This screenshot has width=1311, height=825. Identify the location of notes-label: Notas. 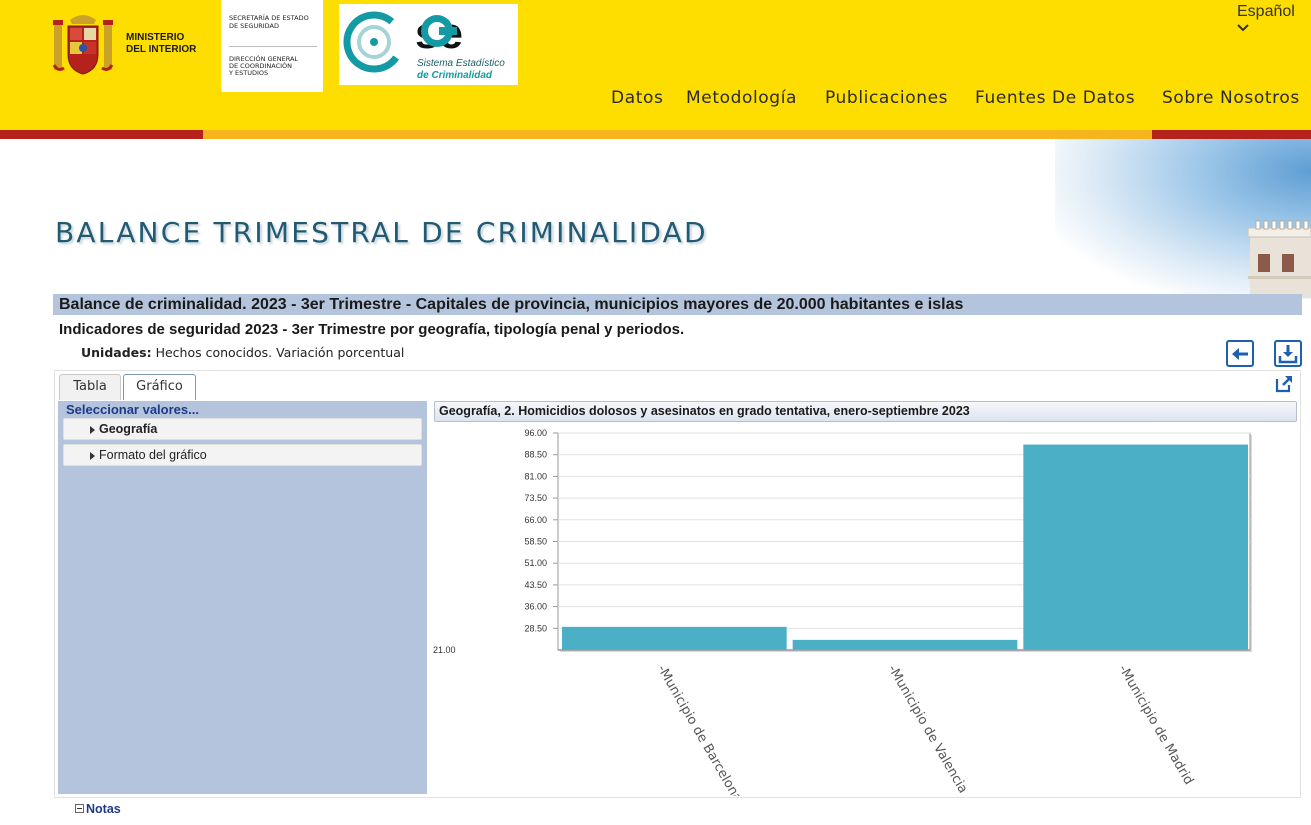
(103, 809).